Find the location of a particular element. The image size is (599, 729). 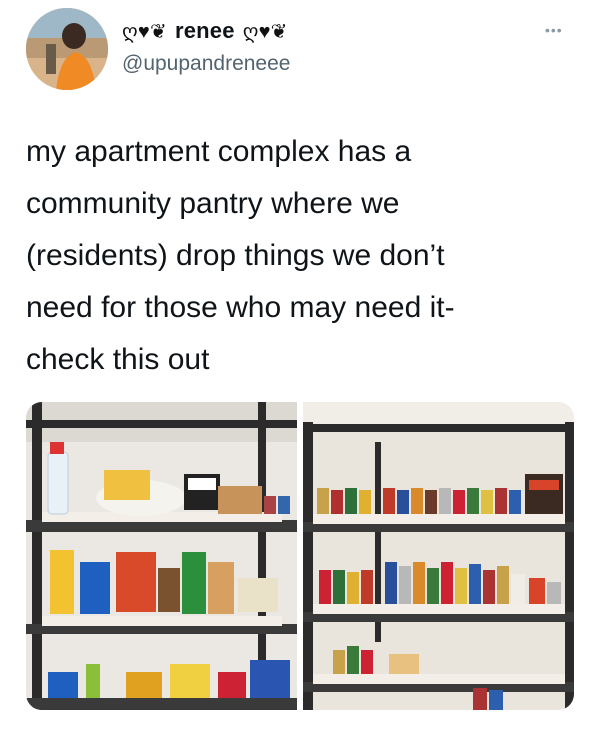

name-ornament-left: ღ♥❦ is located at coordinates (144, 31).